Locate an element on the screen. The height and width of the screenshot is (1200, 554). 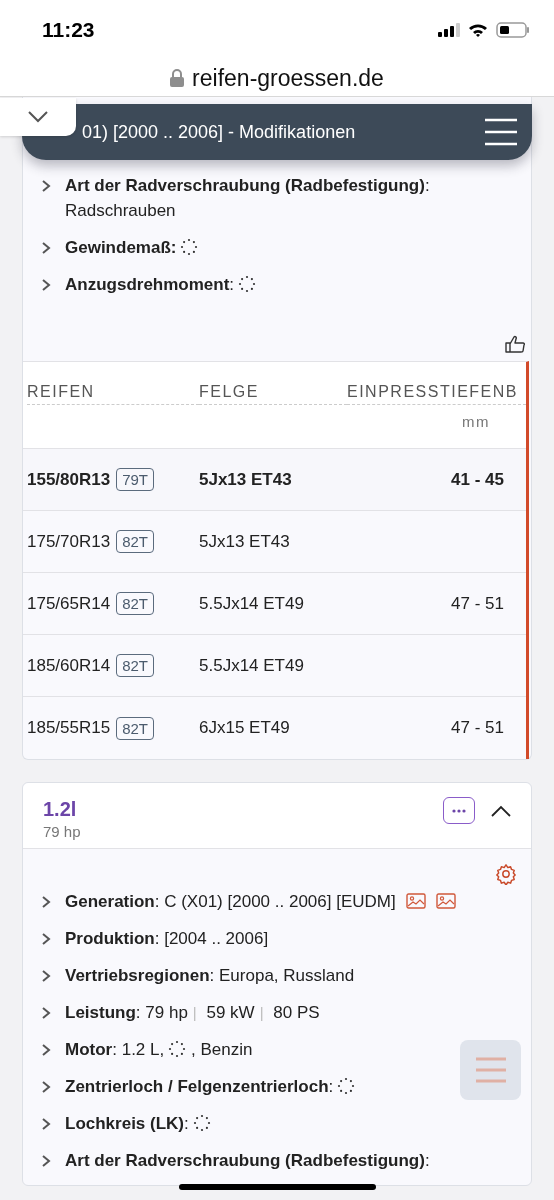
spec-value: Europa, Russland is located at coordinates (286, 975).